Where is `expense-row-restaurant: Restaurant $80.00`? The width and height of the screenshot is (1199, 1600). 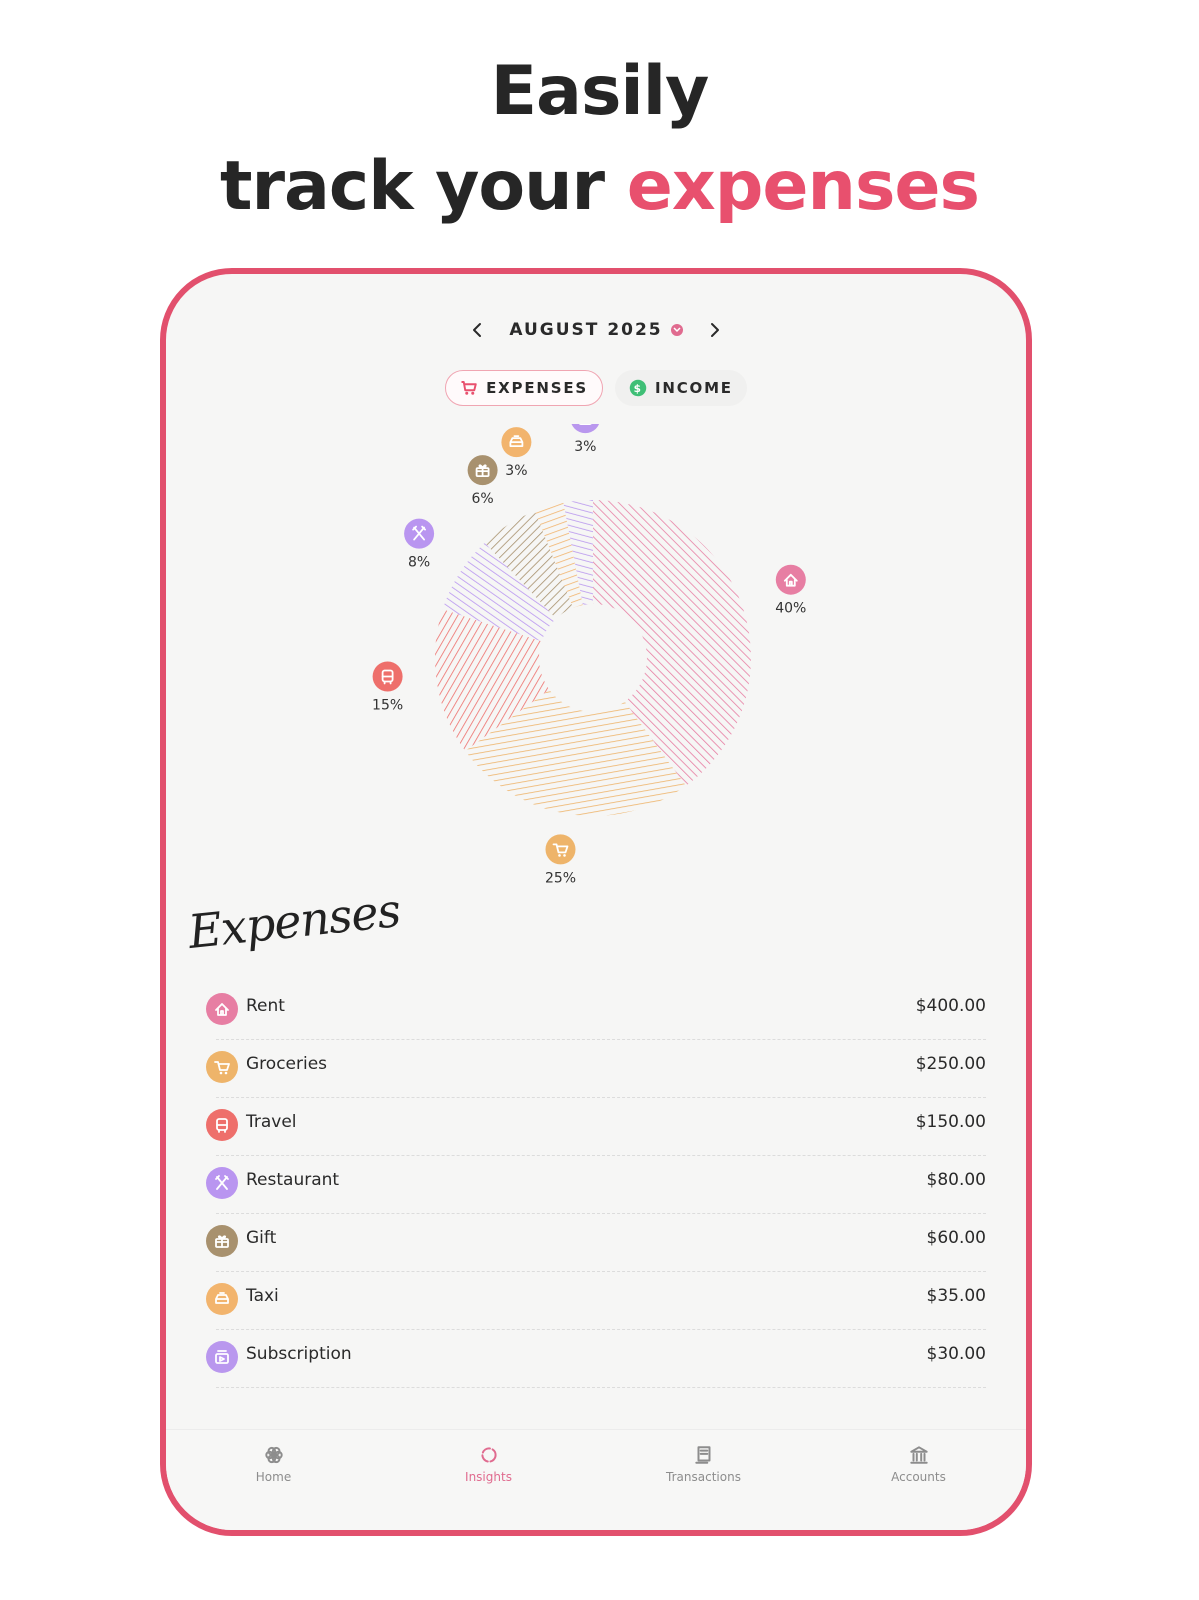 expense-row-restaurant: Restaurant $80.00 is located at coordinates (596, 1185).